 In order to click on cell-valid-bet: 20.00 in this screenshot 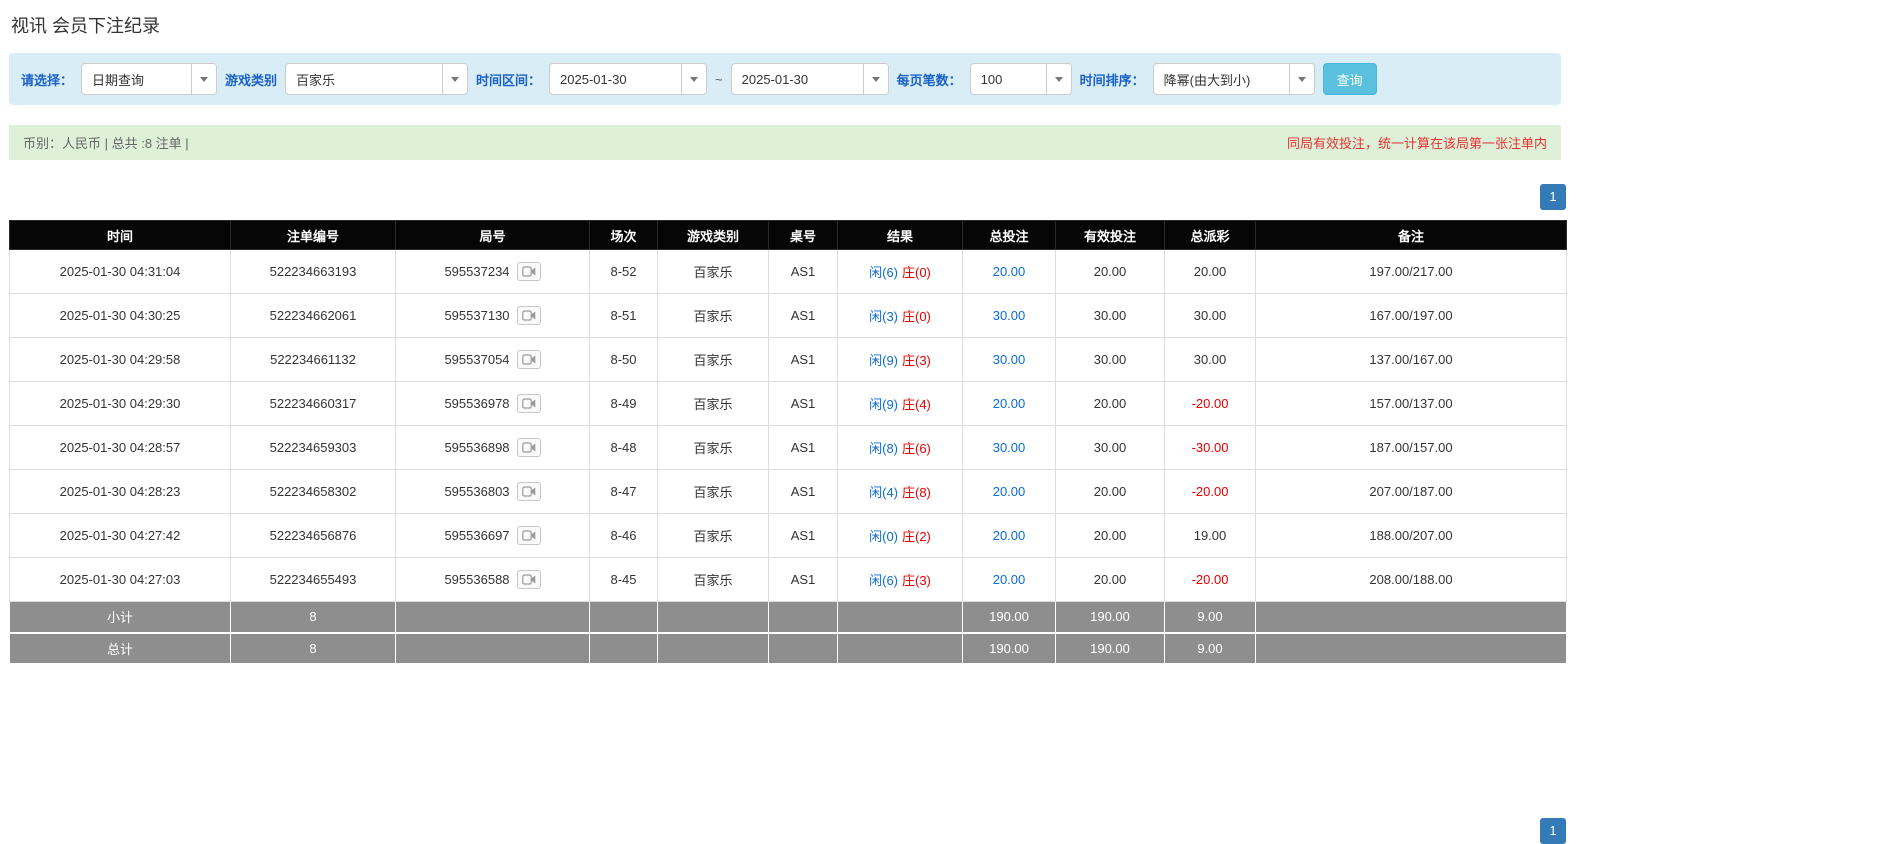, I will do `click(1110, 491)`.